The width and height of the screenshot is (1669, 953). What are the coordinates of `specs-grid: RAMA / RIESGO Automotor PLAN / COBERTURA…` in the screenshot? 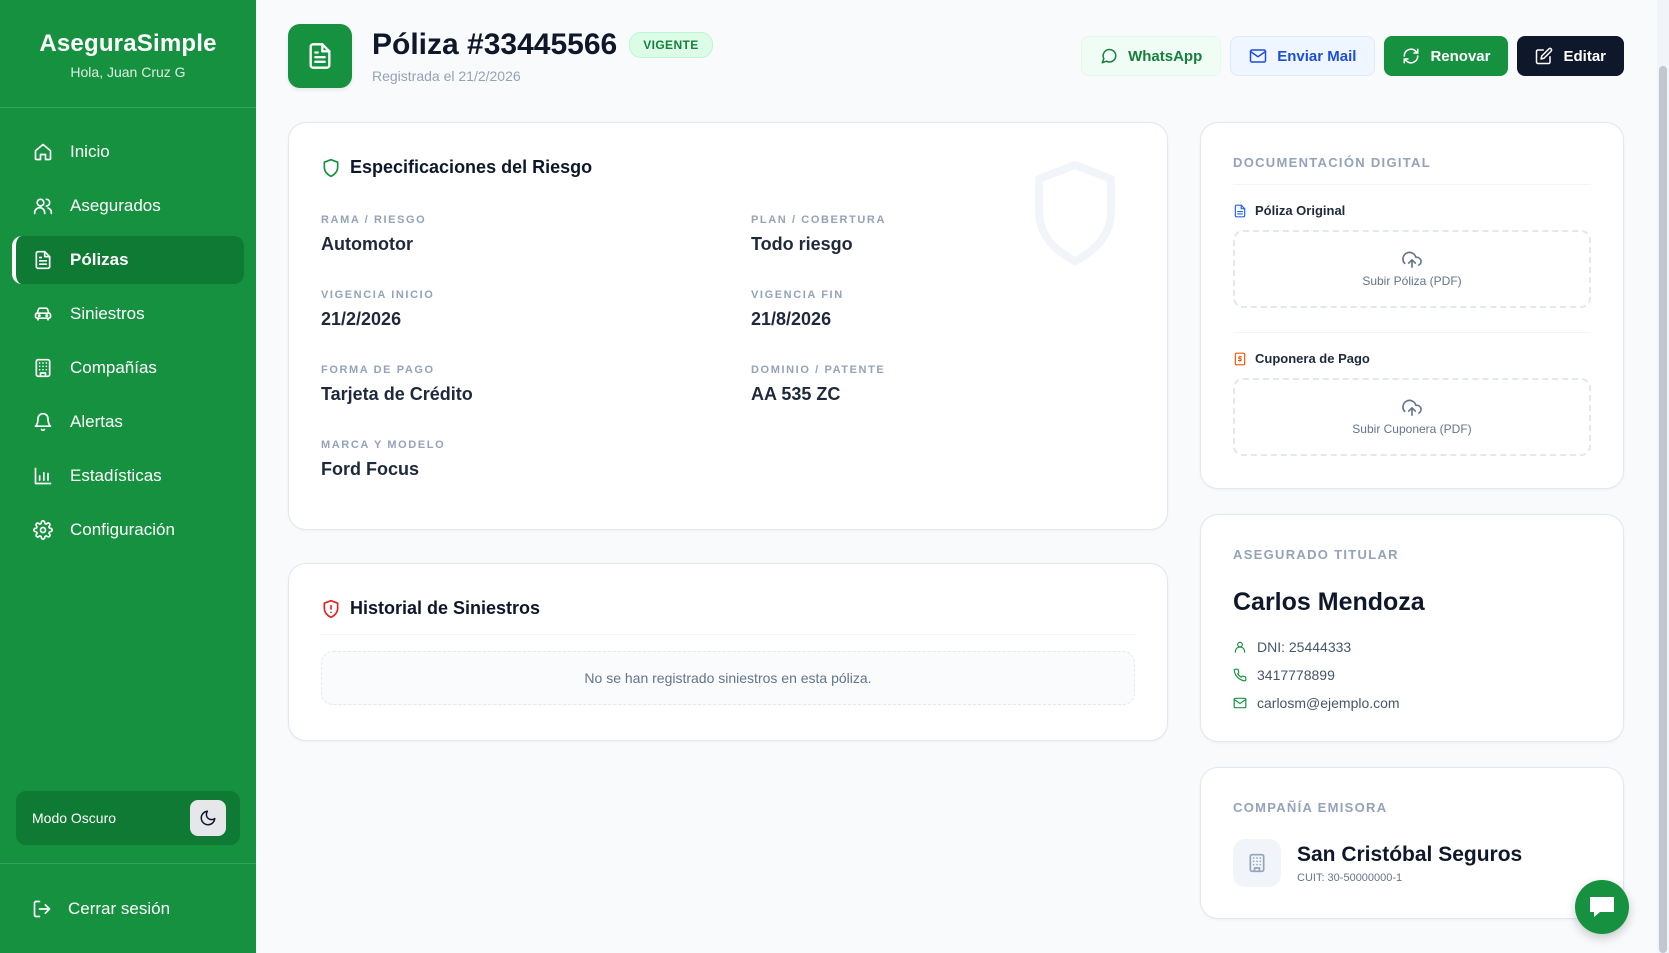 It's located at (728, 347).